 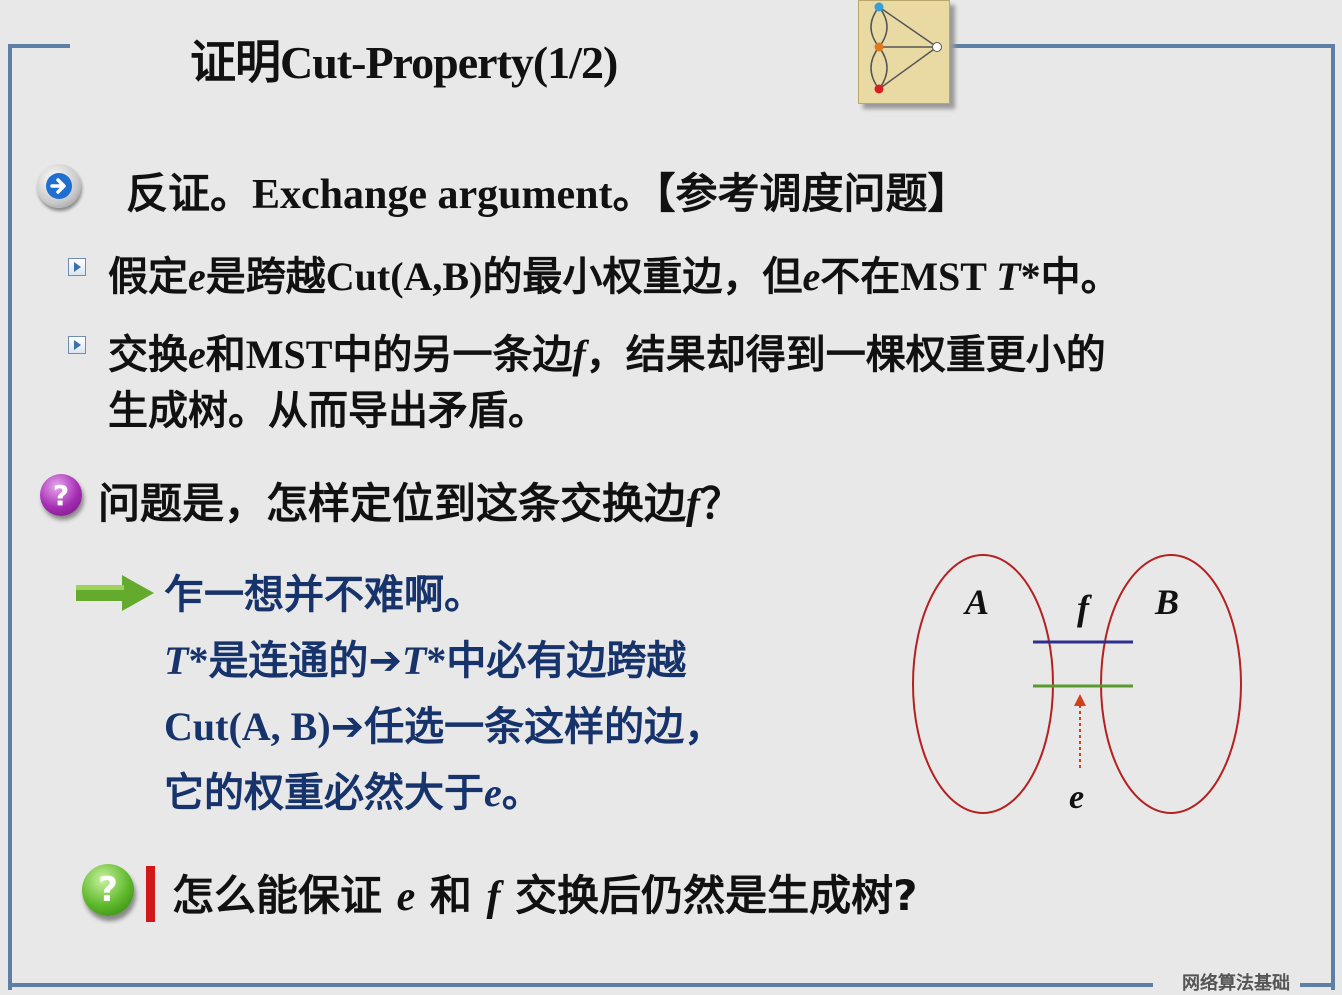 I want to click on answer-line-4: 它的权重必然大于e。, so click(x=353, y=789).